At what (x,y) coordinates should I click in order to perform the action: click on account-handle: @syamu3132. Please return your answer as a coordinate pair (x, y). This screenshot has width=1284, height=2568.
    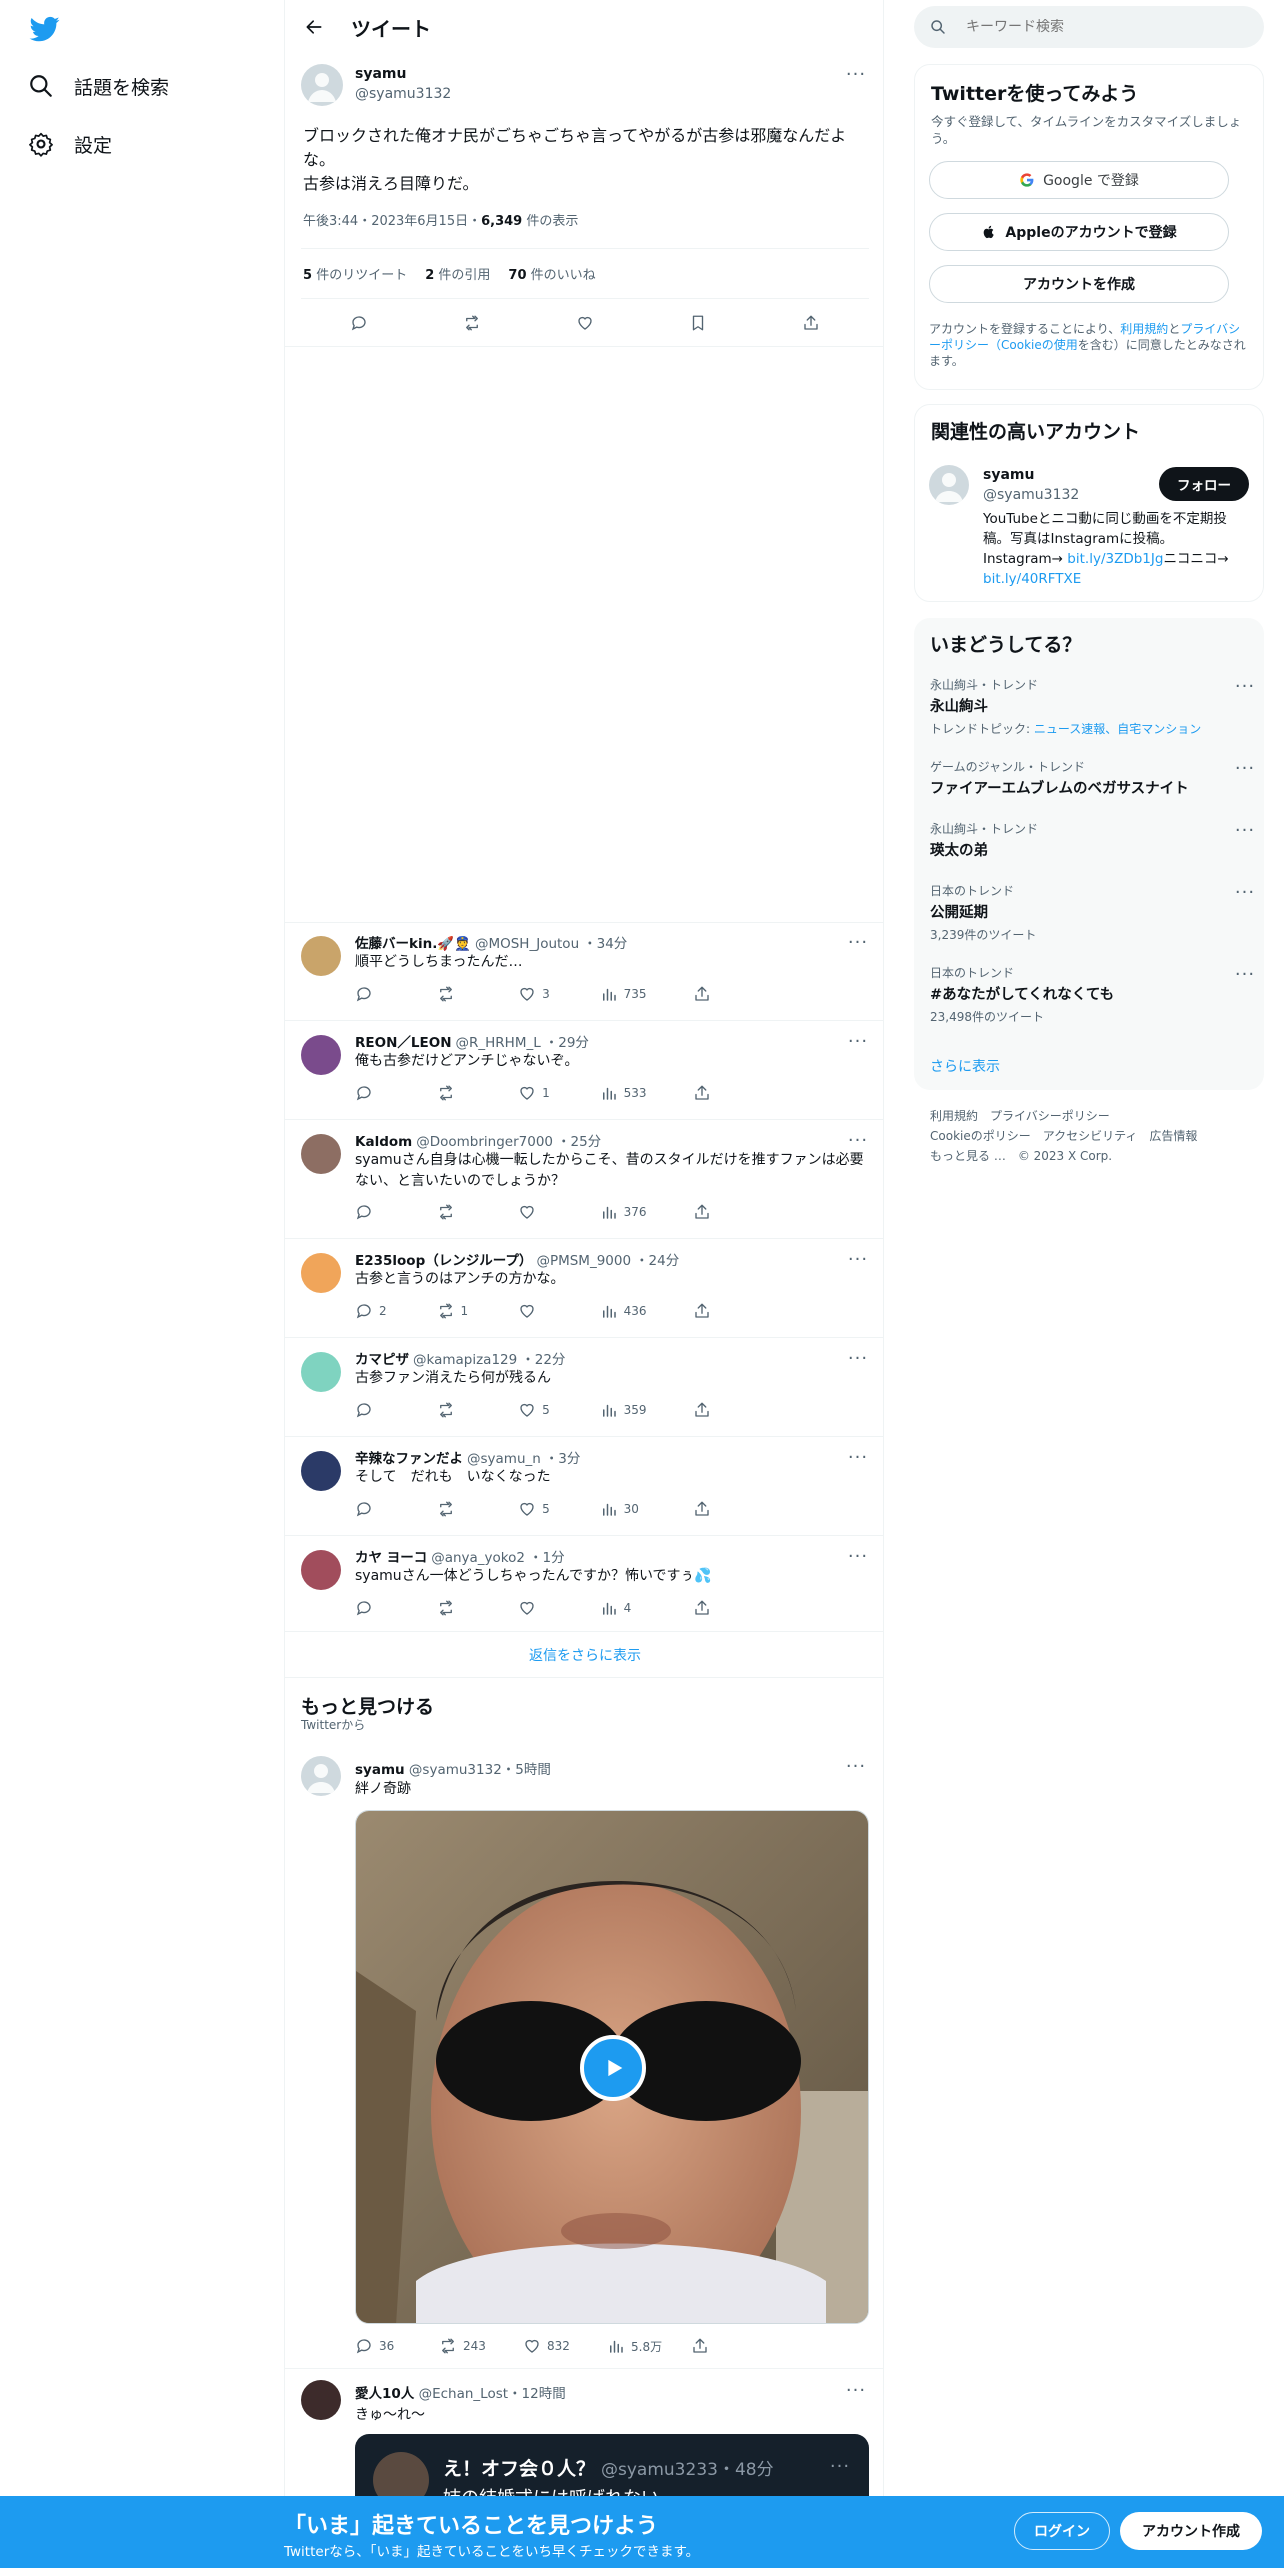
    Looking at the image, I should click on (1031, 495).